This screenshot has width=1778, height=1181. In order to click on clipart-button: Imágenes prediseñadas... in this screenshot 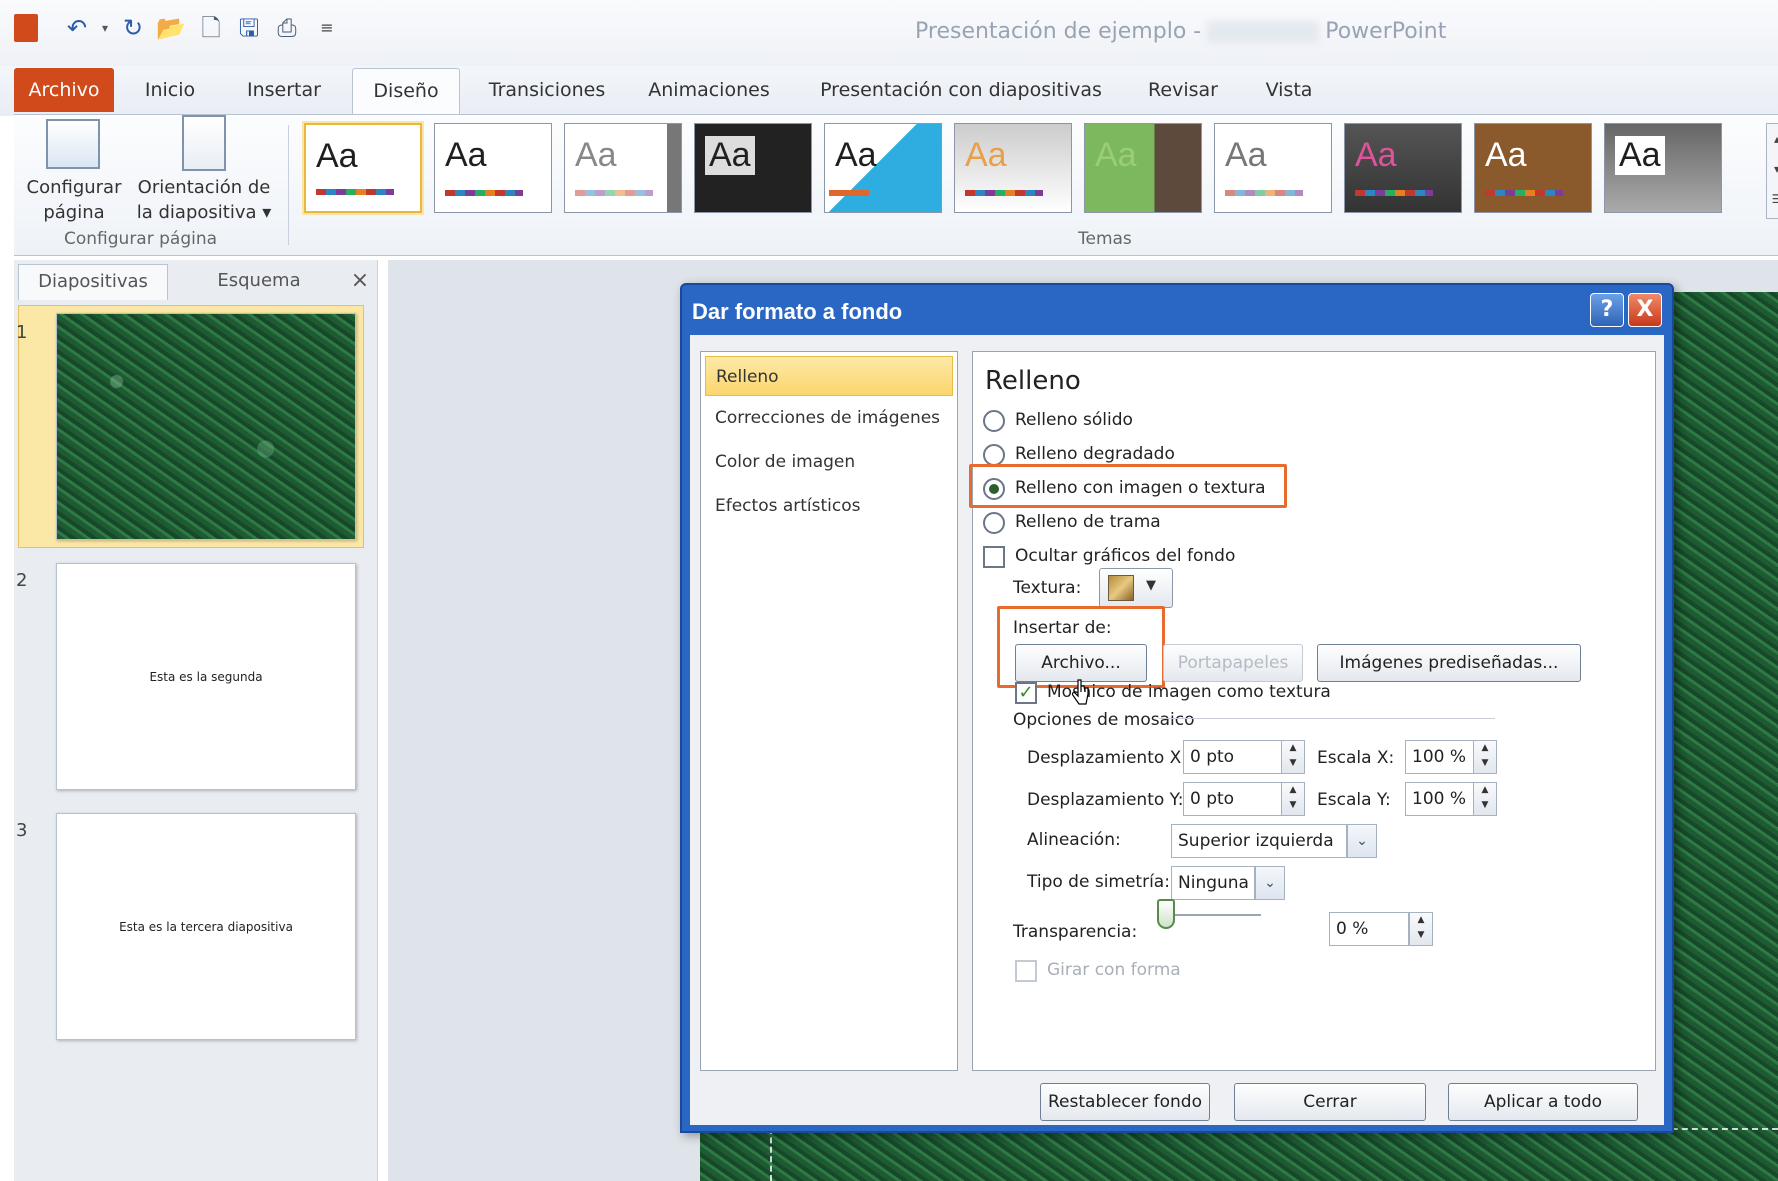, I will do `click(1449, 663)`.